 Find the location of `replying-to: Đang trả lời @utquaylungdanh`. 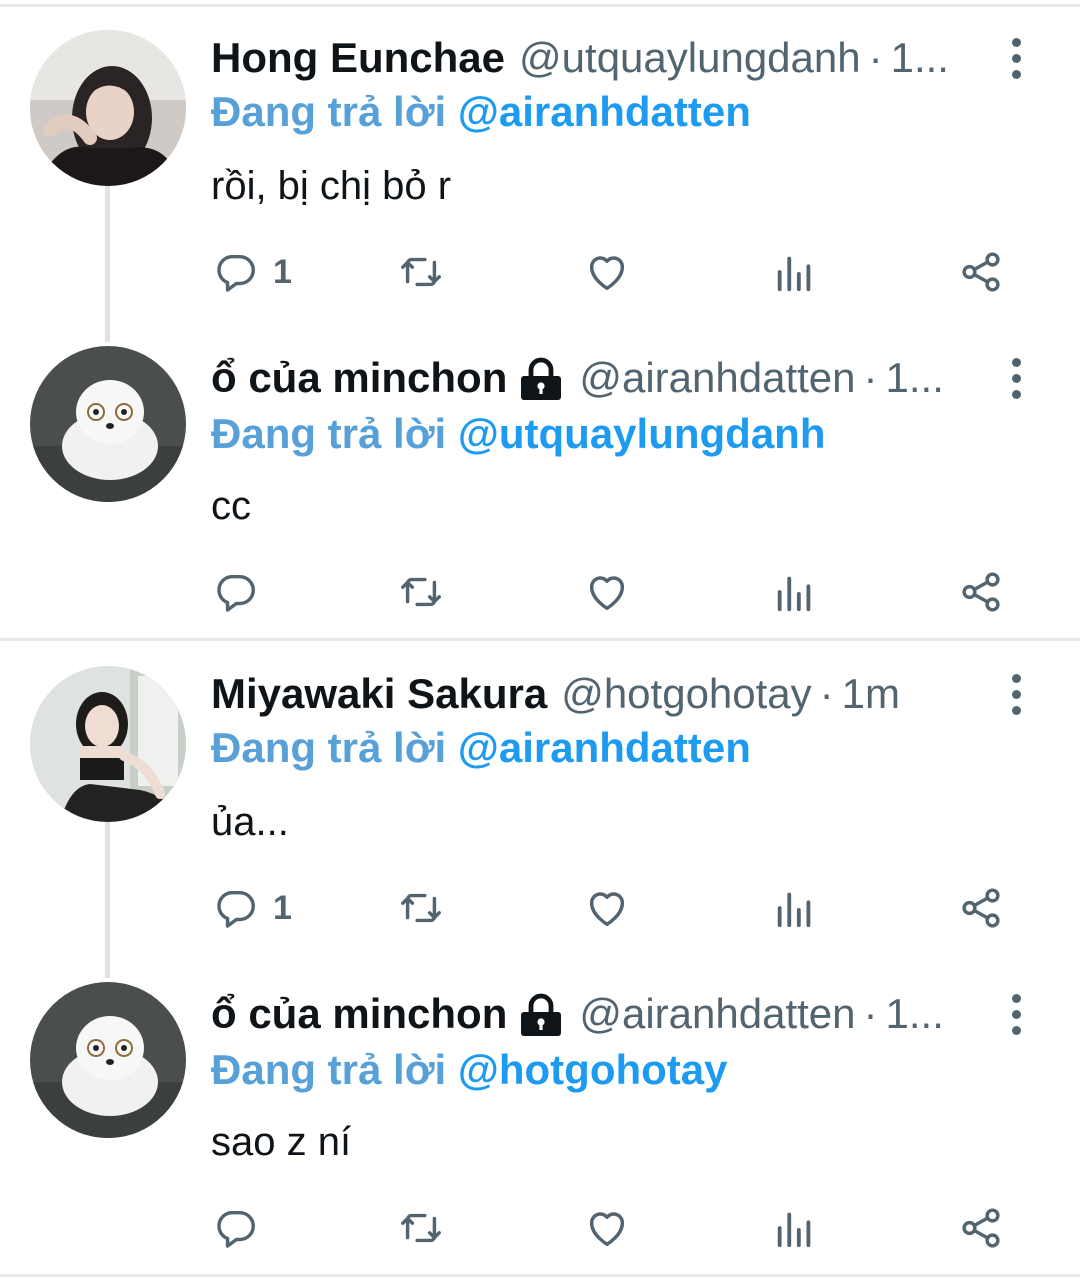

replying-to: Đang trả lời @utquaylungdanh is located at coordinates (518, 434).